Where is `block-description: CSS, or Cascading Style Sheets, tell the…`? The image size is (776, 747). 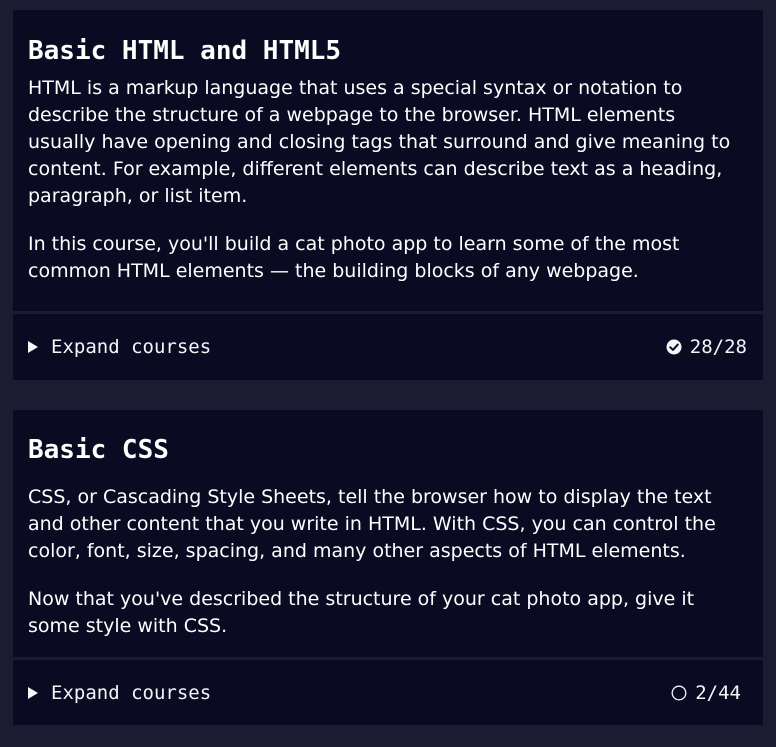 block-description: CSS, or Cascading Style Sheets, tell the… is located at coordinates (372, 524).